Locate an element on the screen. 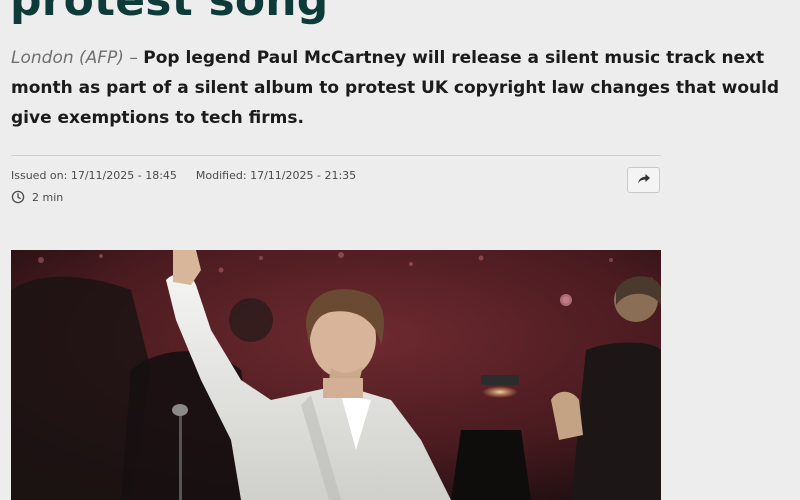 The width and height of the screenshot is (800, 500). share-arrow-icon is located at coordinates (644, 180).